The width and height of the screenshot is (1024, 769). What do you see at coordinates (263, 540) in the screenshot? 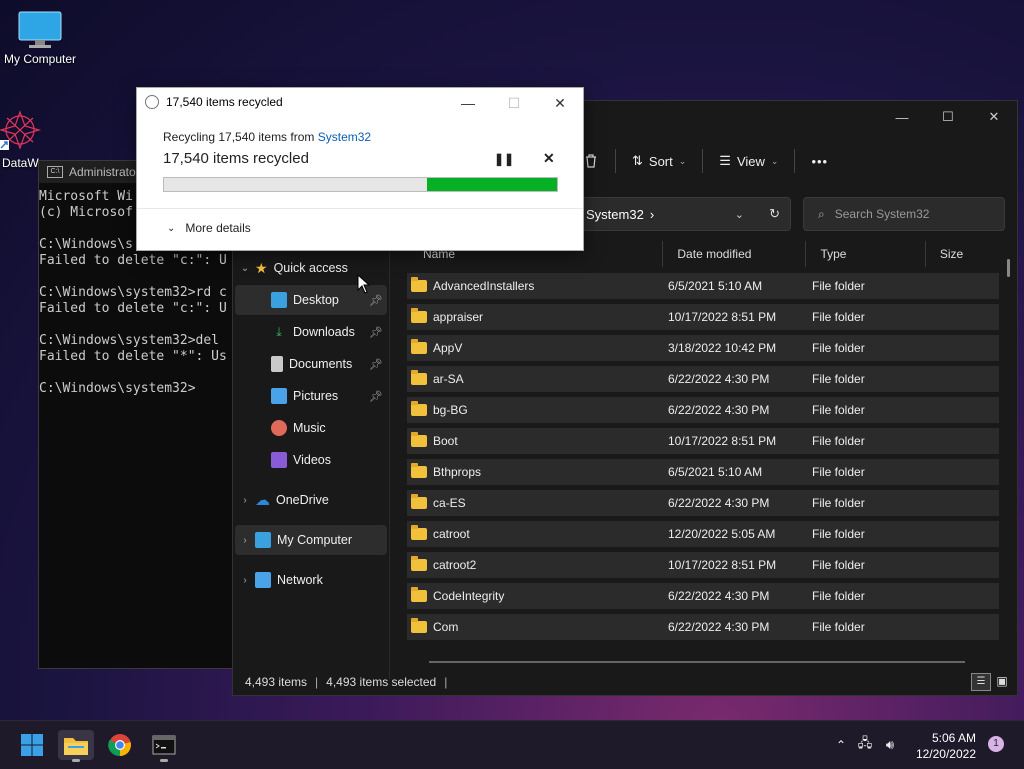
I see `computer-icon` at bounding box center [263, 540].